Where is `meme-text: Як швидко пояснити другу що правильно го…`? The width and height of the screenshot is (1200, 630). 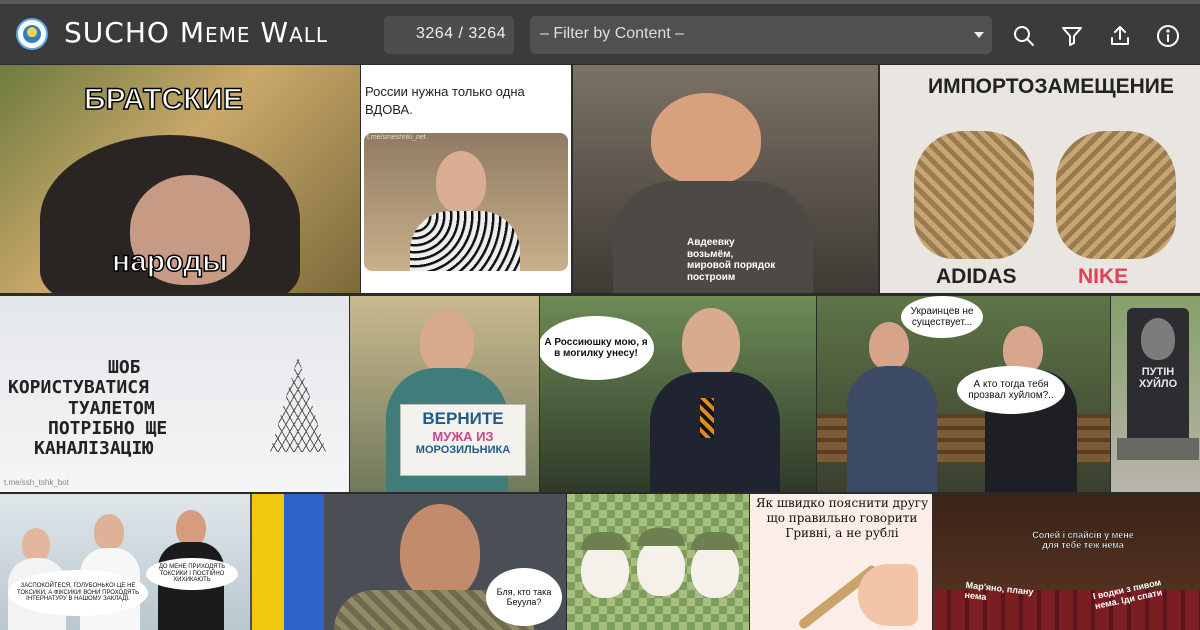 meme-text: Як швидко пояснити другу що правильно го… is located at coordinates (842, 518).